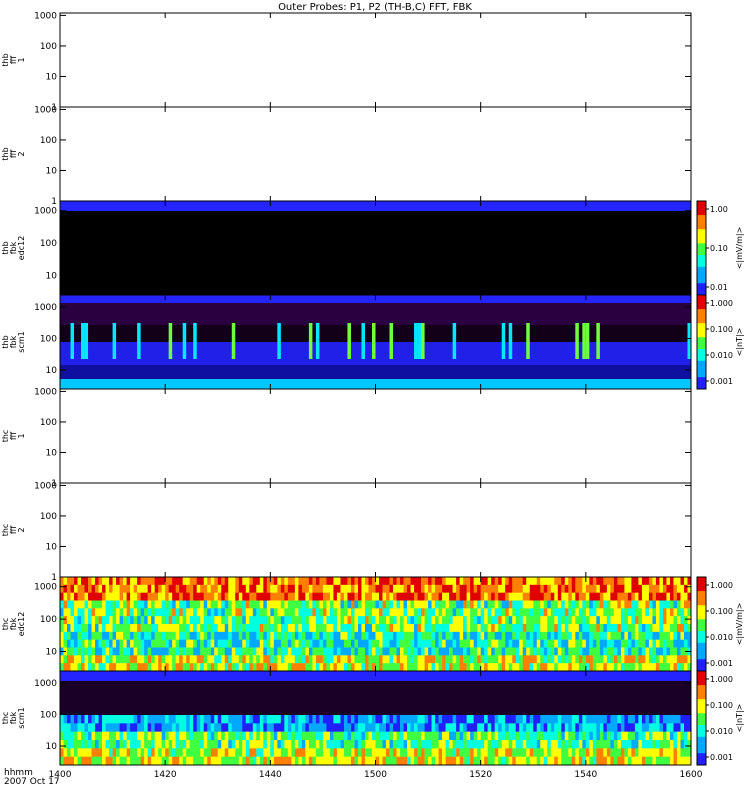  Describe the element at coordinates (13, 341) in the screenshot. I see `panel-4-ylabel: thb fbk scm1` at that location.